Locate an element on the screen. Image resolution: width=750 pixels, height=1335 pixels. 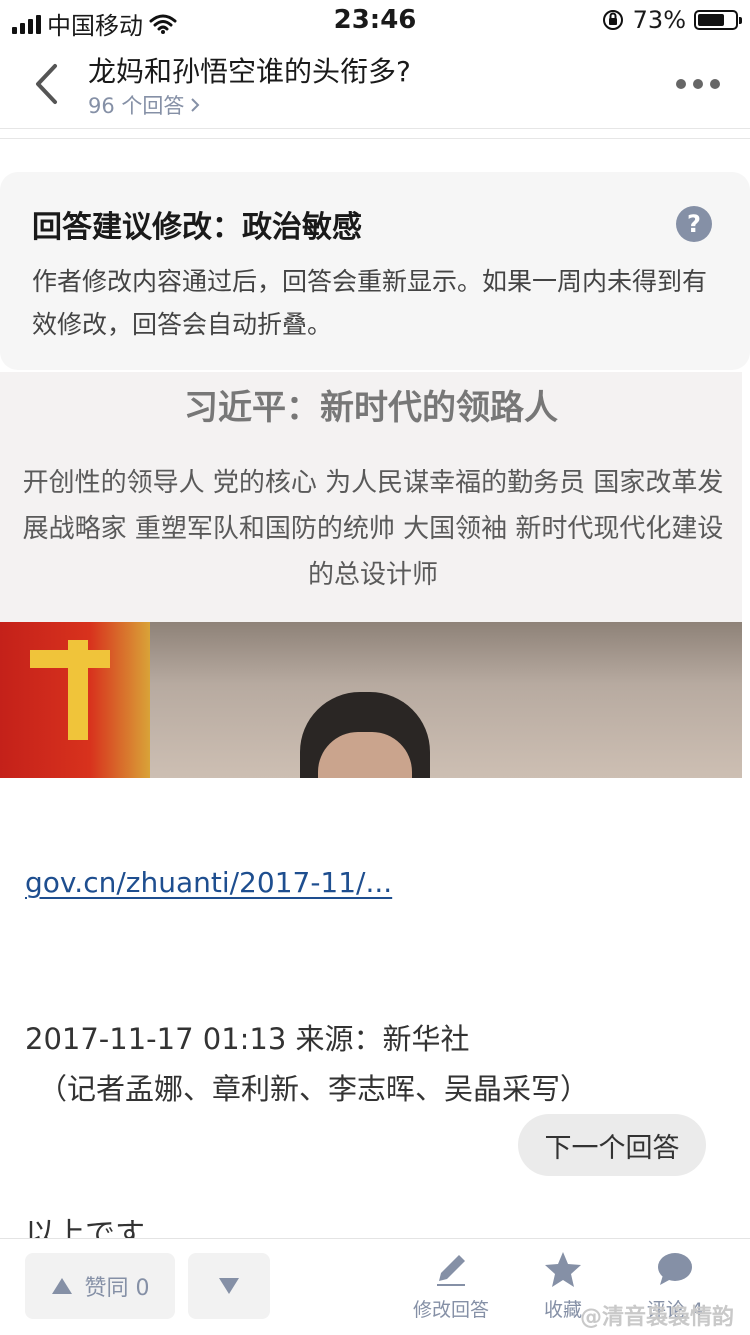
answer-count-label: 96 个回答 is located at coordinates (136, 106).